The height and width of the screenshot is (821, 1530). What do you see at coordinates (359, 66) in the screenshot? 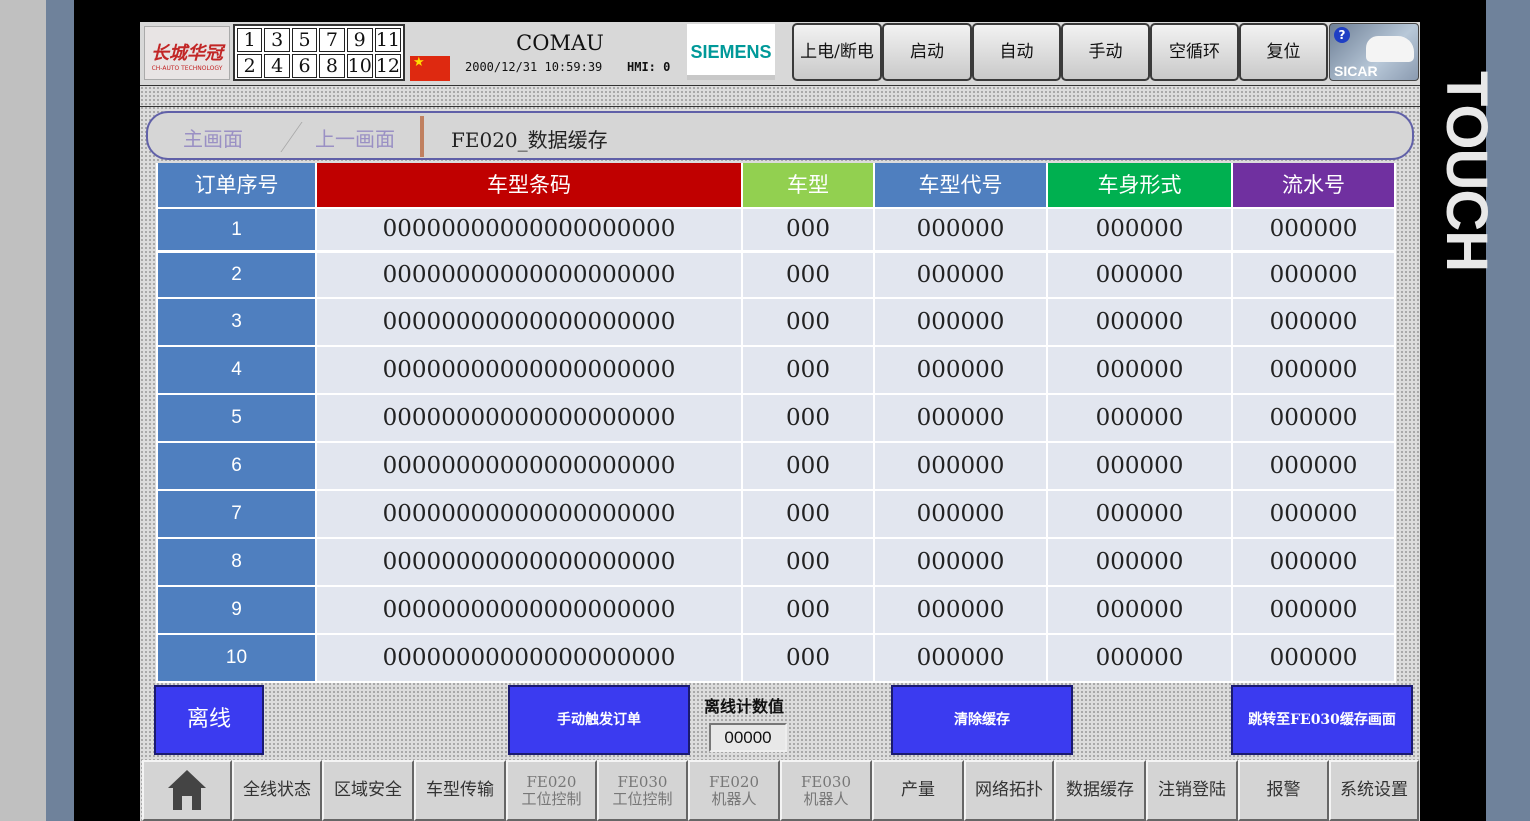
I see `station-number-10: 10` at bounding box center [359, 66].